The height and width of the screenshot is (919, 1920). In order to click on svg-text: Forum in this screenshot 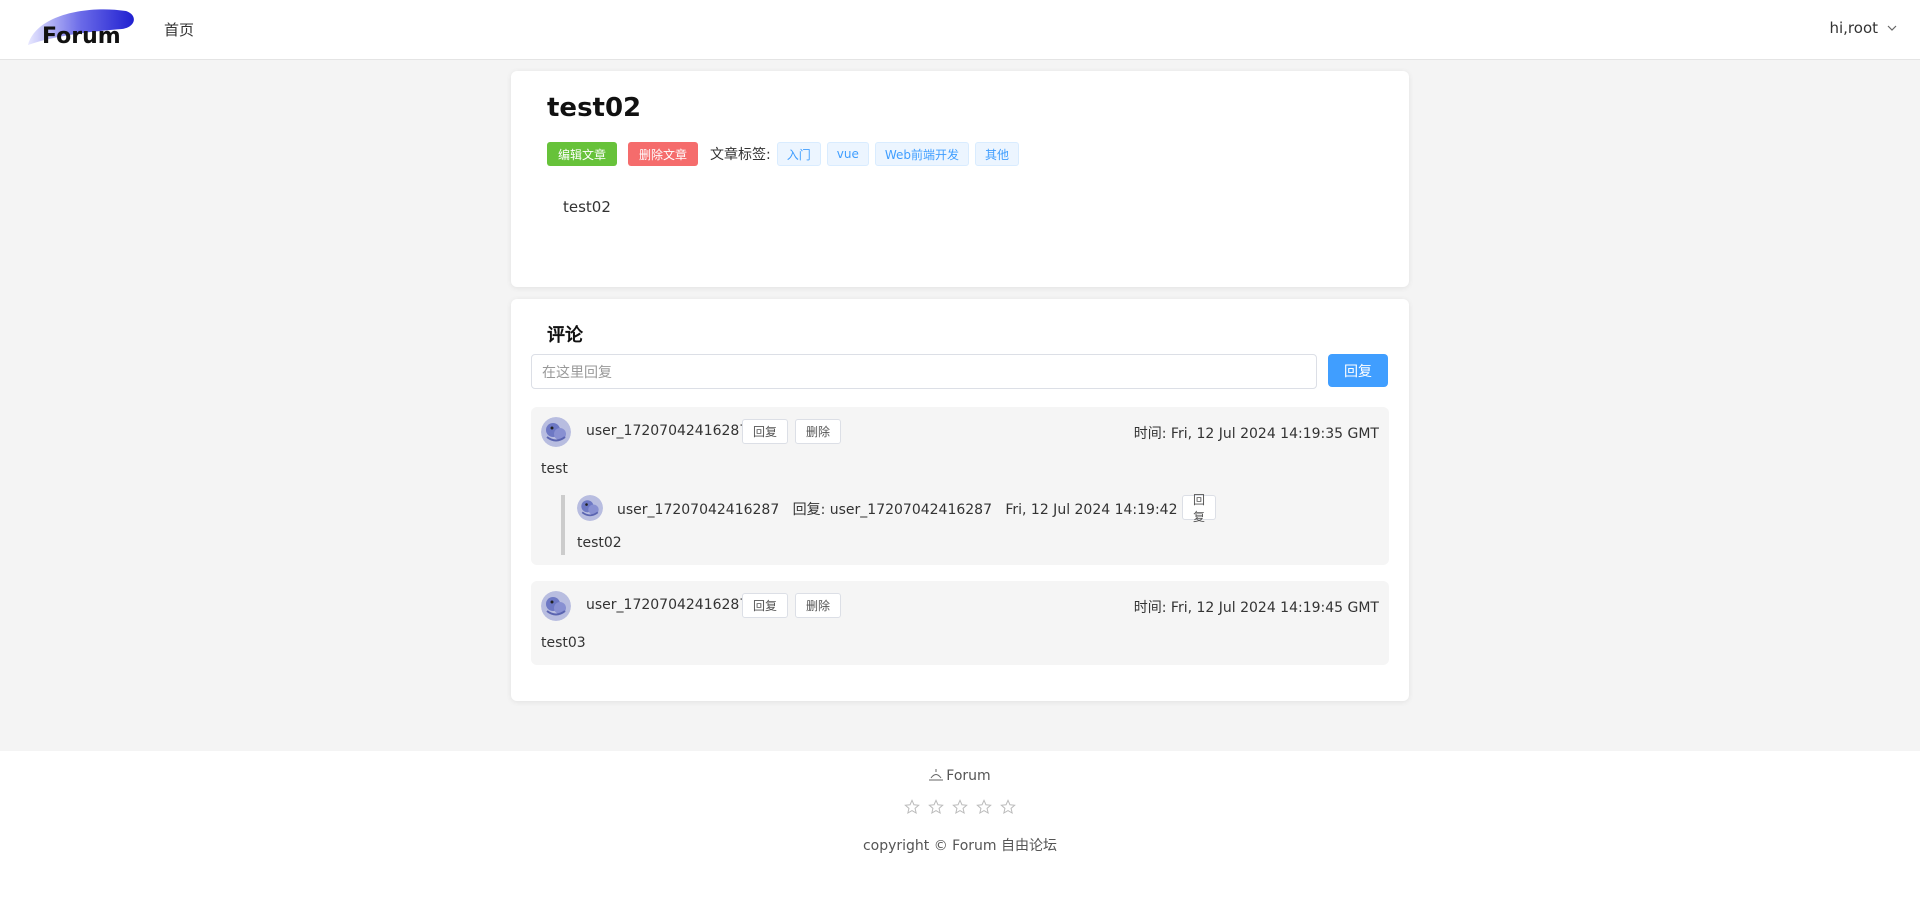, I will do `click(81, 36)`.